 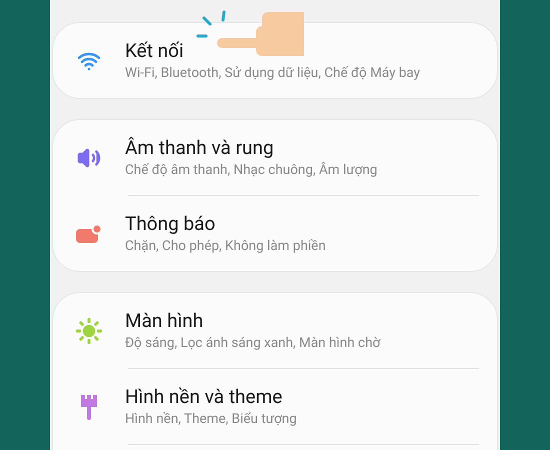 I want to click on speaker-icon, so click(x=89, y=158).